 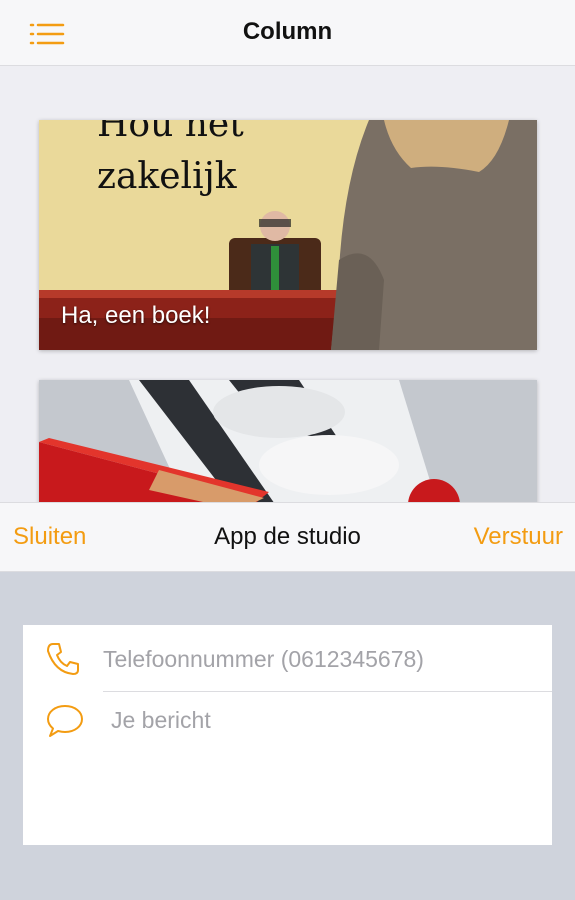 I want to click on book-title-line1: Hou het, so click(x=170, y=132).